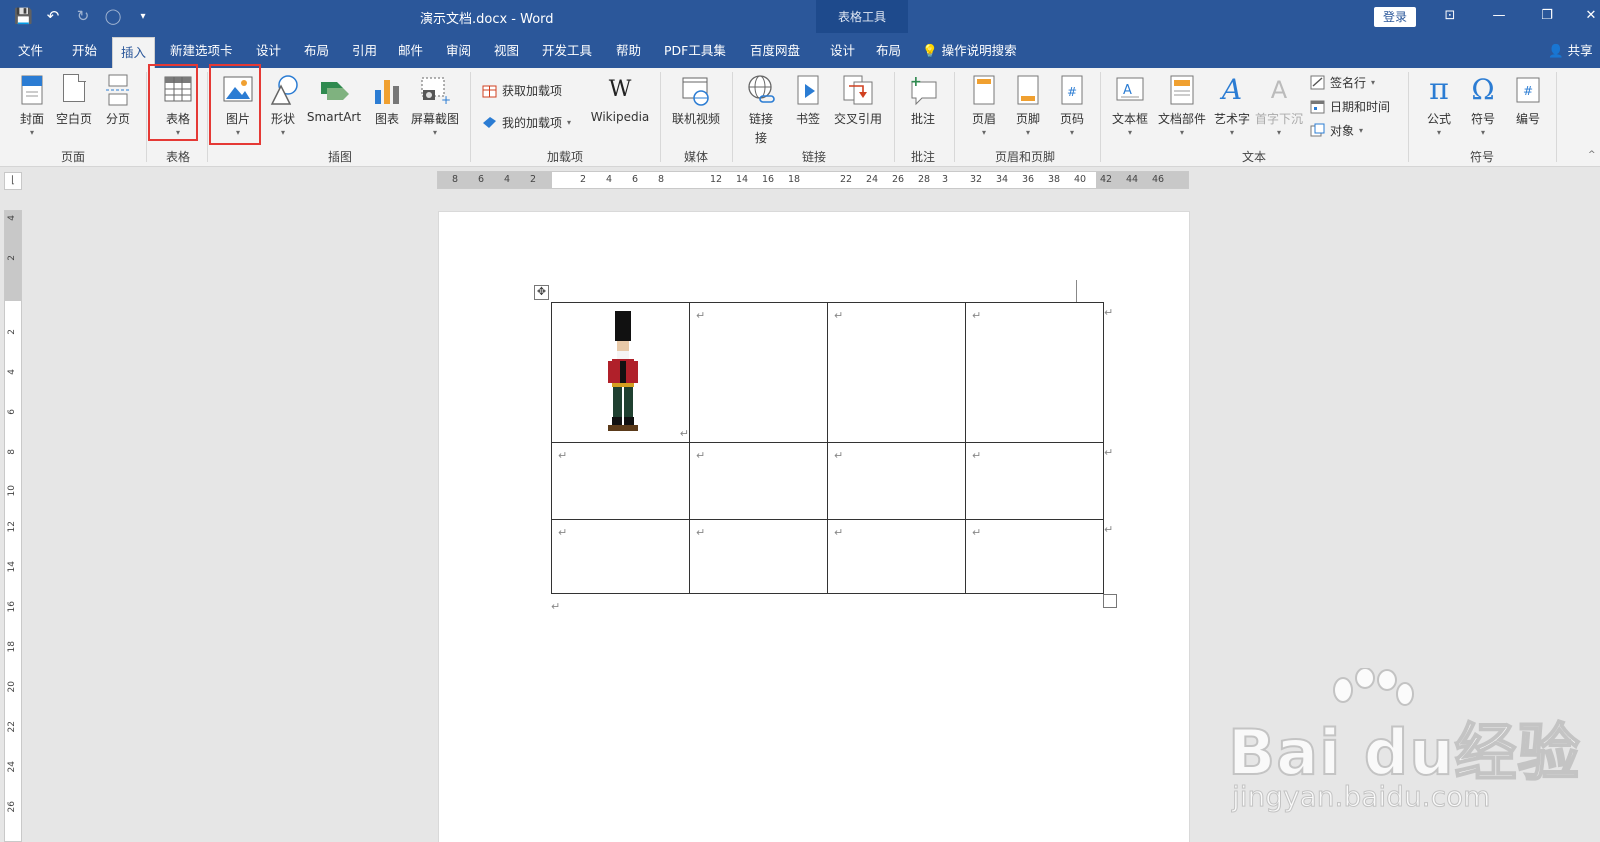 The width and height of the screenshot is (1600, 842). What do you see at coordinates (13, 526) in the screenshot?
I see `vertical-ruler: 4 2 2 4 6 8 10 12 14 16 18 20 22 24 26` at bounding box center [13, 526].